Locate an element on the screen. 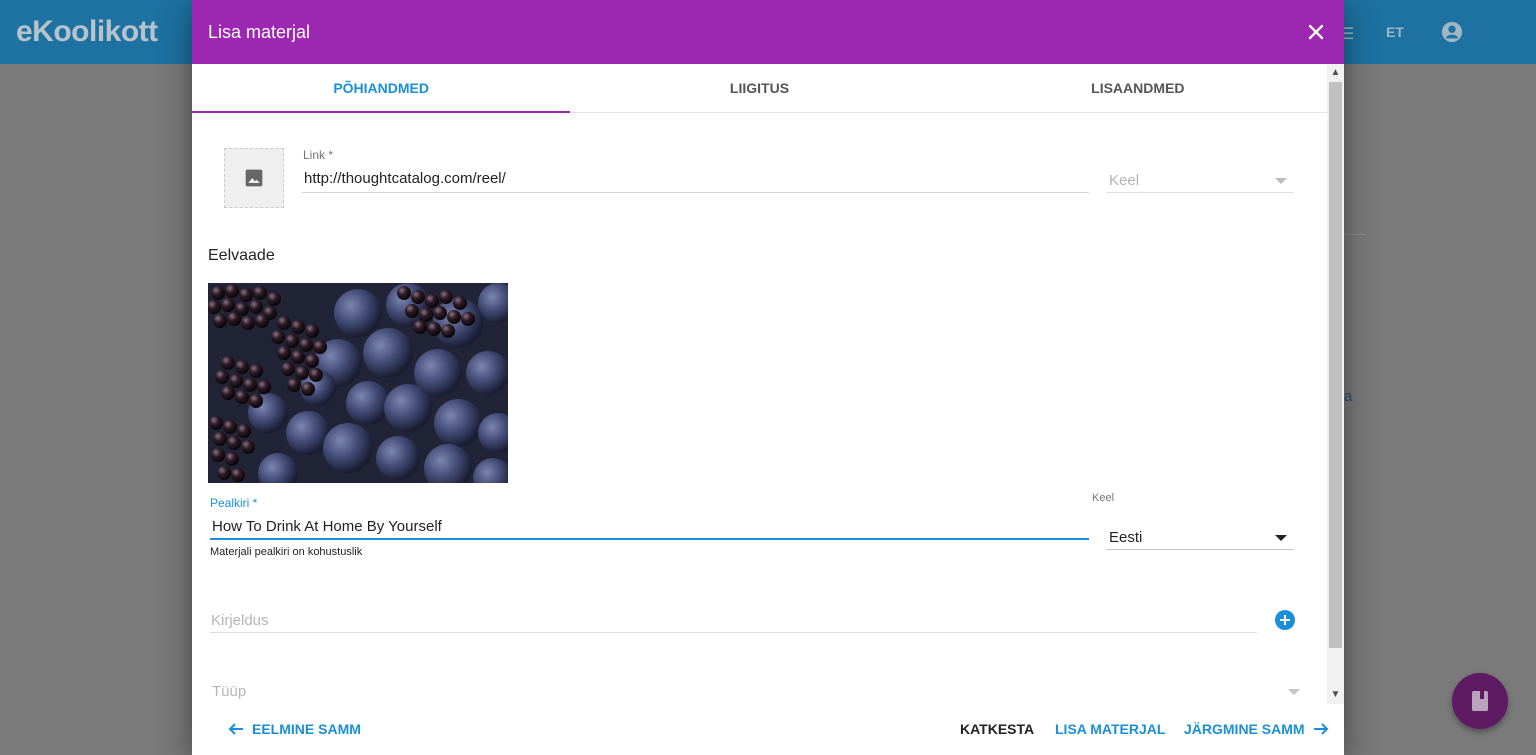  title-language-underline is located at coordinates (1200, 549).